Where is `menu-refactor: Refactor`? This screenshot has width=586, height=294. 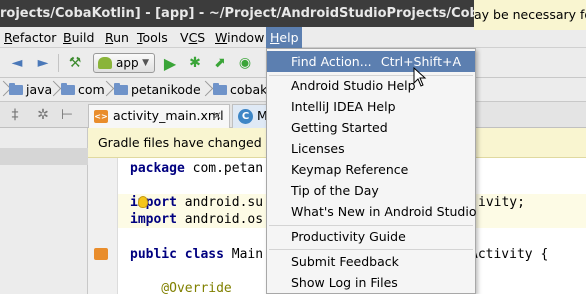
menu-refactor: Refactor is located at coordinates (30, 37).